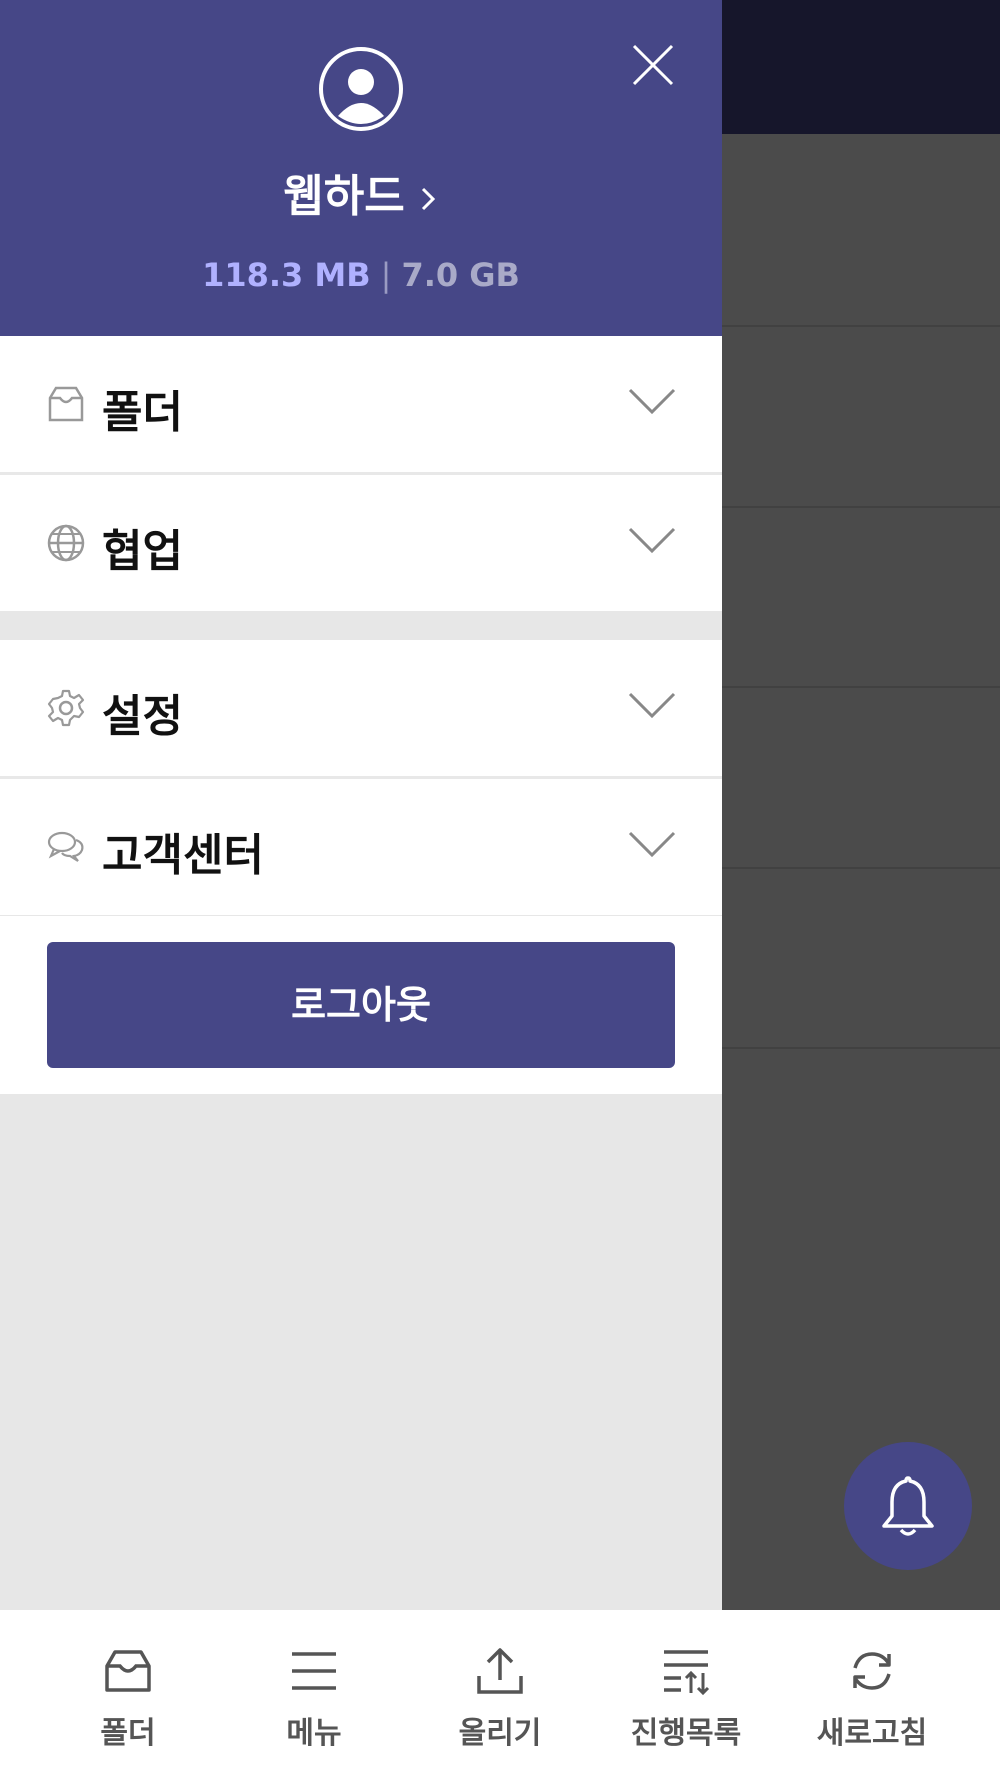 The image size is (1000, 1778). What do you see at coordinates (128, 1694) in the screenshot?
I see `nav-folder: 폴더` at bounding box center [128, 1694].